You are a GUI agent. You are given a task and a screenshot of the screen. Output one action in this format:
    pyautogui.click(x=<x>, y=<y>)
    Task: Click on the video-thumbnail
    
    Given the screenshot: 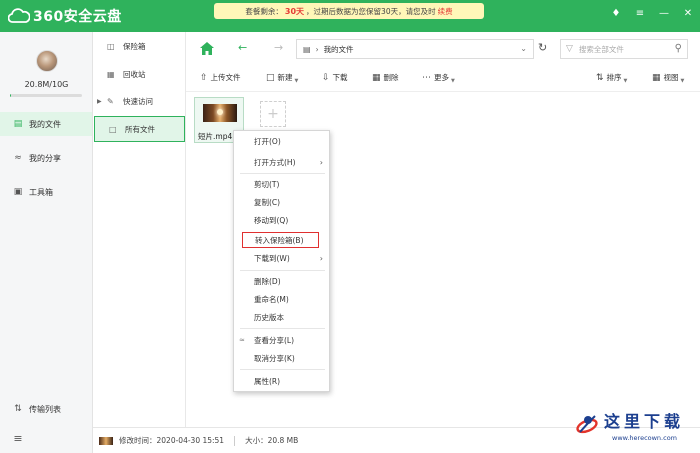 What is the action you would take?
    pyautogui.click(x=220, y=113)
    